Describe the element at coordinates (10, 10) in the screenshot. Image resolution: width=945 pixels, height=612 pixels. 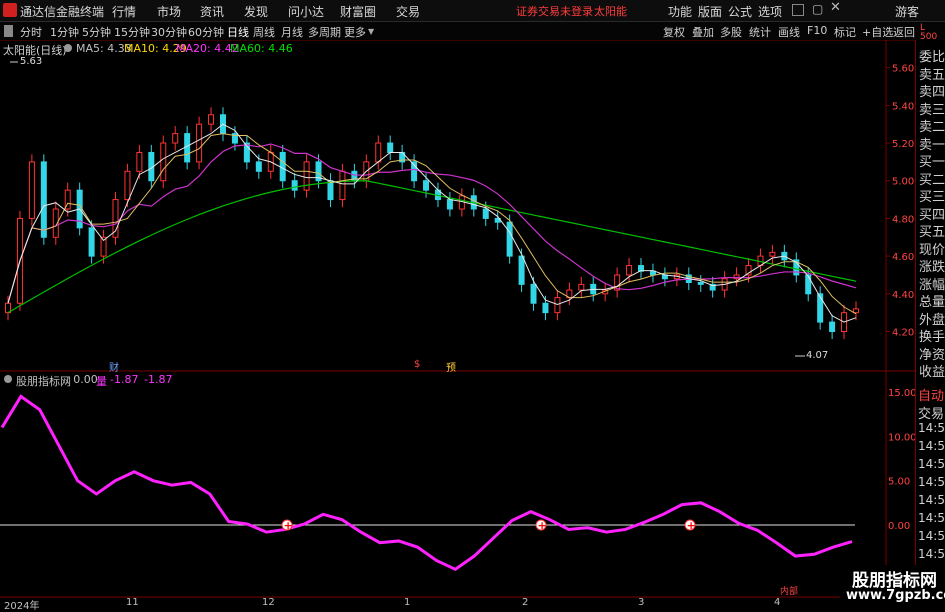
I see `app-logo-icon` at that location.